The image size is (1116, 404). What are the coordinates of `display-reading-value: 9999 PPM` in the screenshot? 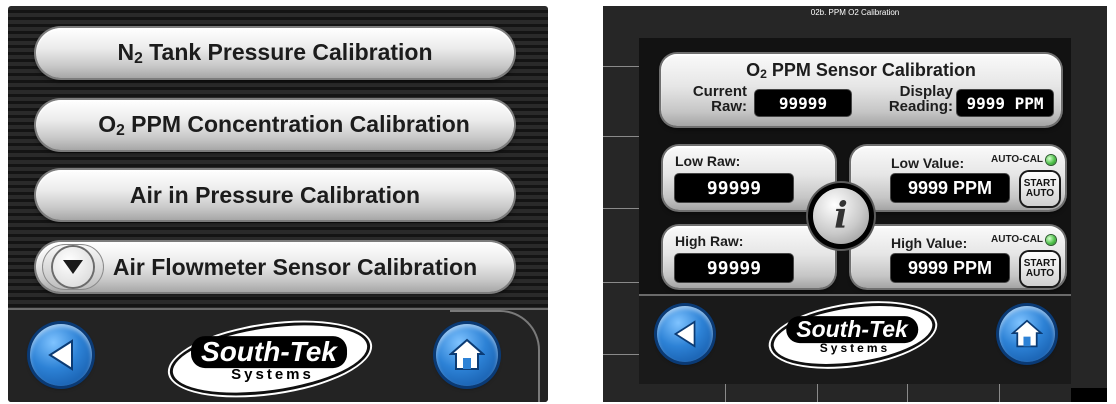 It's located at (1005, 103).